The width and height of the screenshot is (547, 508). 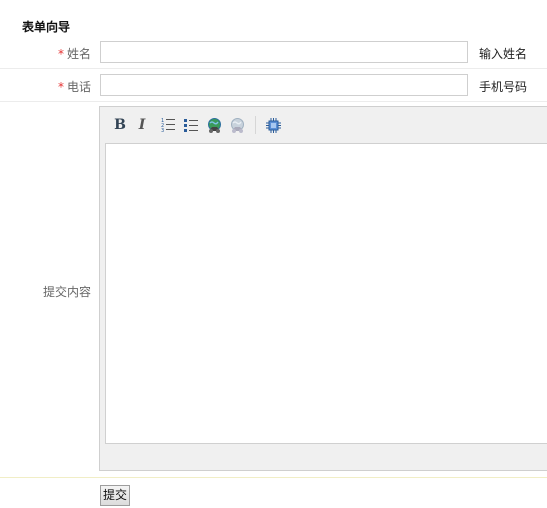 I want to click on unordered-list-icon, so click(x=191, y=125).